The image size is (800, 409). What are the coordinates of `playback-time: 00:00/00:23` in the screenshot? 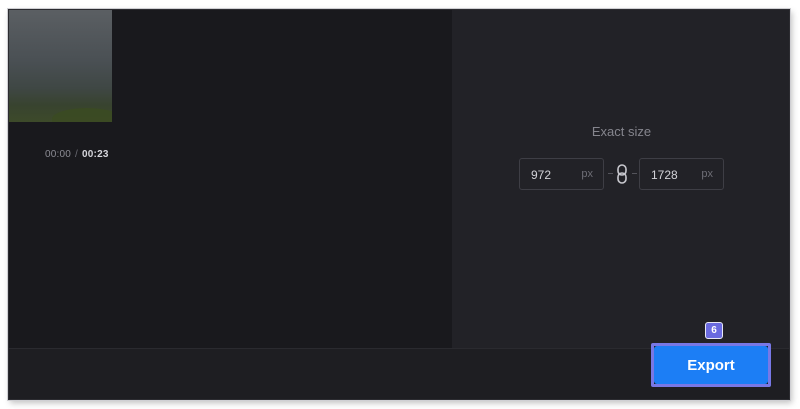 It's located at (77, 154).